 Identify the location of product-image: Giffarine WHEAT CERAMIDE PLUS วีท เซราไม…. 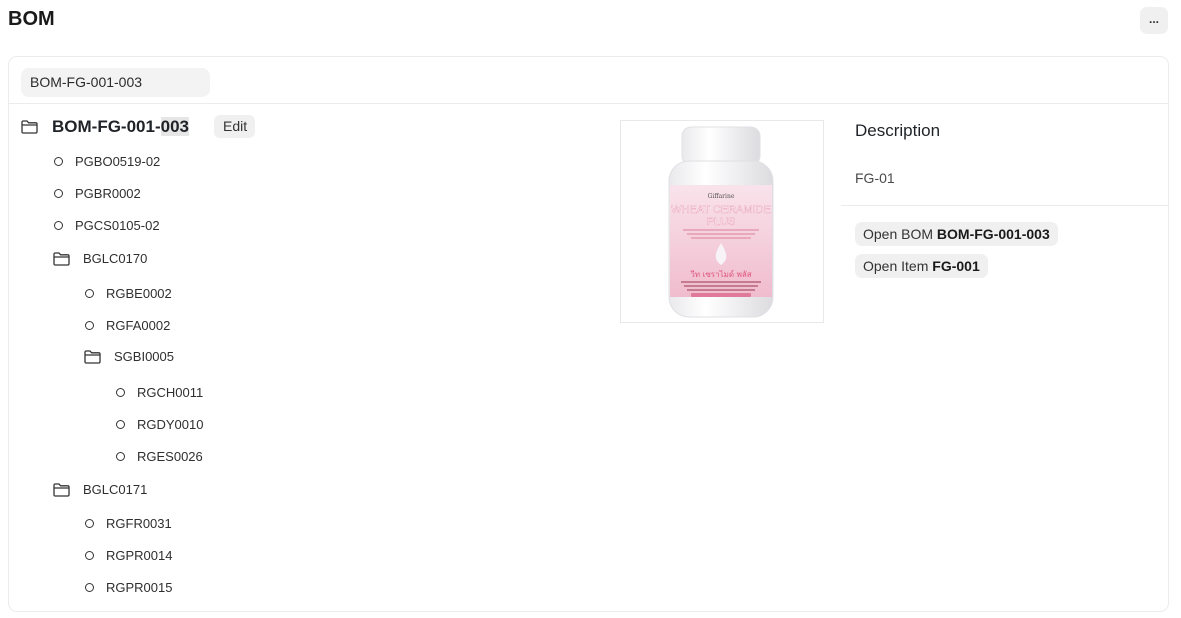
(722, 221).